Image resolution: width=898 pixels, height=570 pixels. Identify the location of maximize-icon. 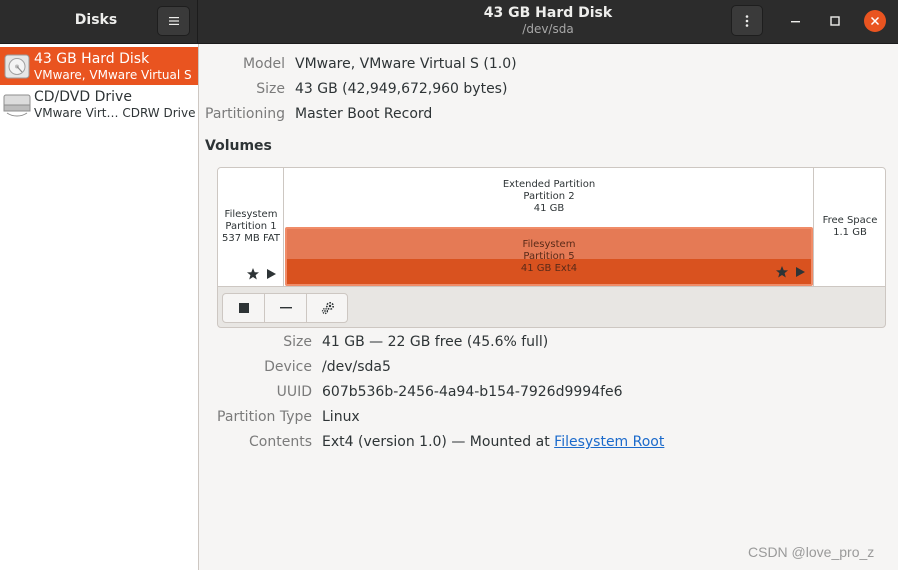
(835, 21).